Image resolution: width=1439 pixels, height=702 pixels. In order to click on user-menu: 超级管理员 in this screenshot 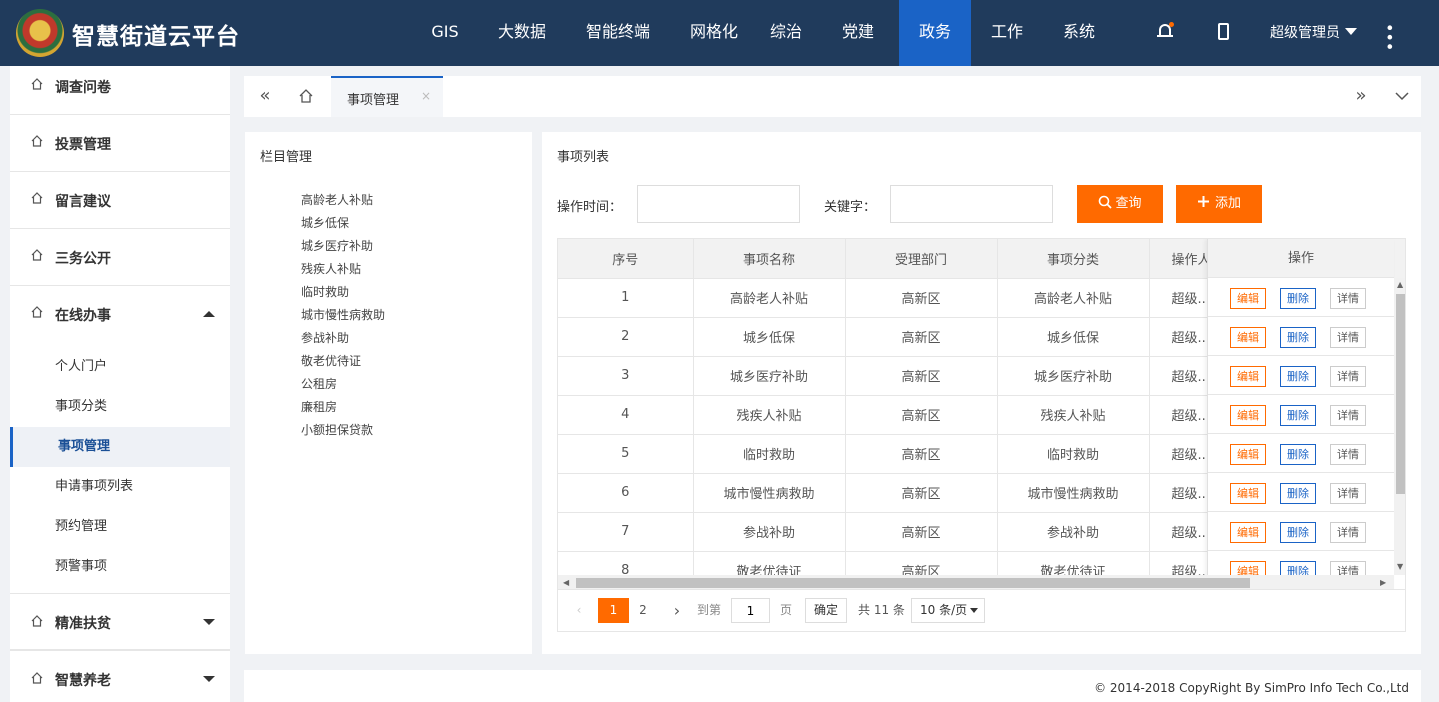, I will do `click(1313, 32)`.